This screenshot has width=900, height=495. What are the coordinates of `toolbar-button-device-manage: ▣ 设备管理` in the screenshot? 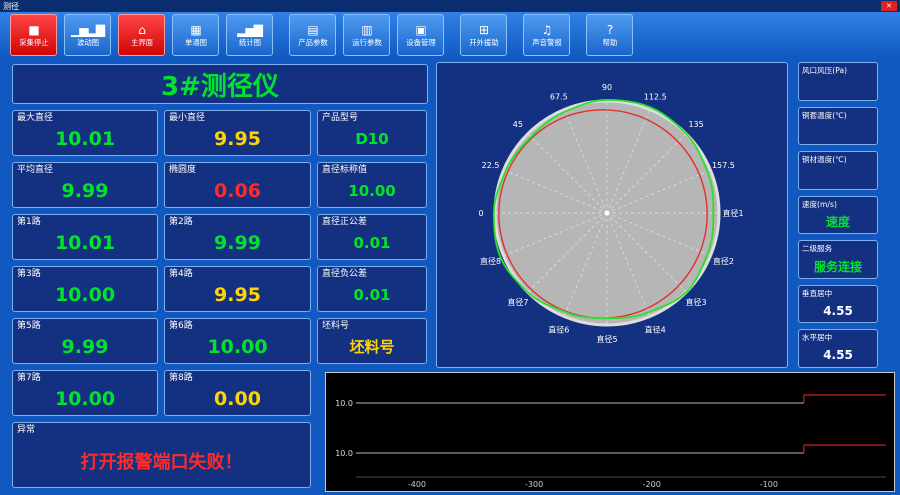 It's located at (420, 35).